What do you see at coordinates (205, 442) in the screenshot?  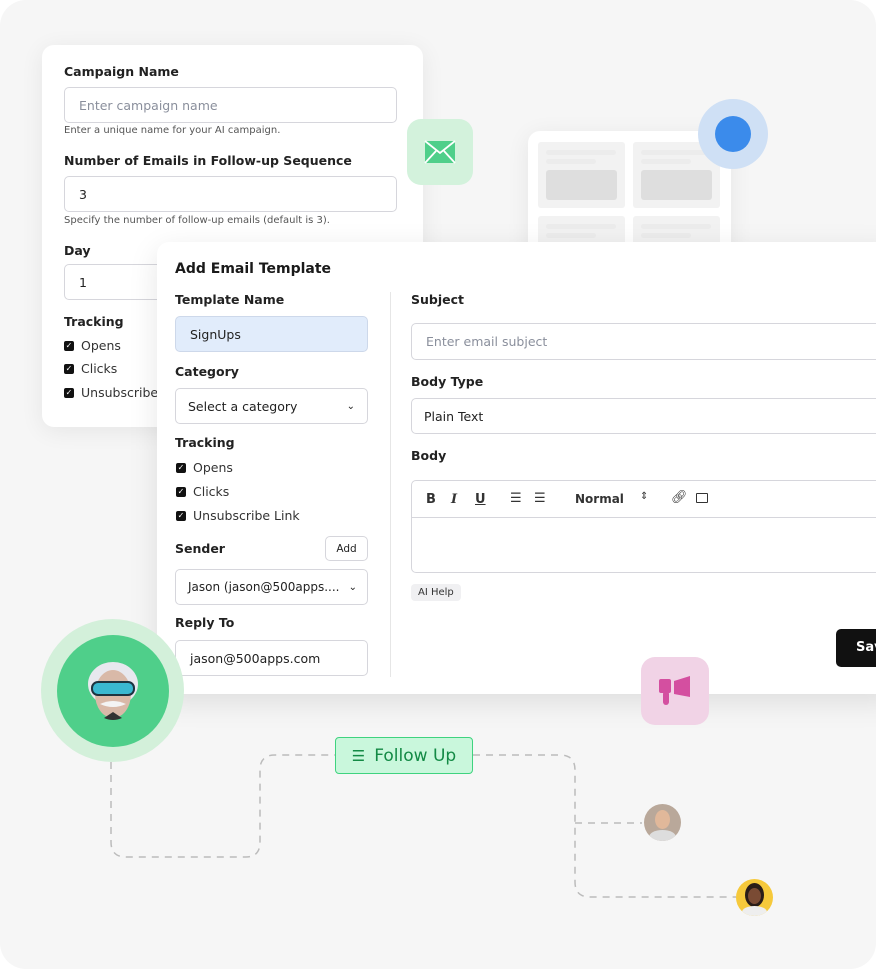 I see `modal-tracking-label: Tracking` at bounding box center [205, 442].